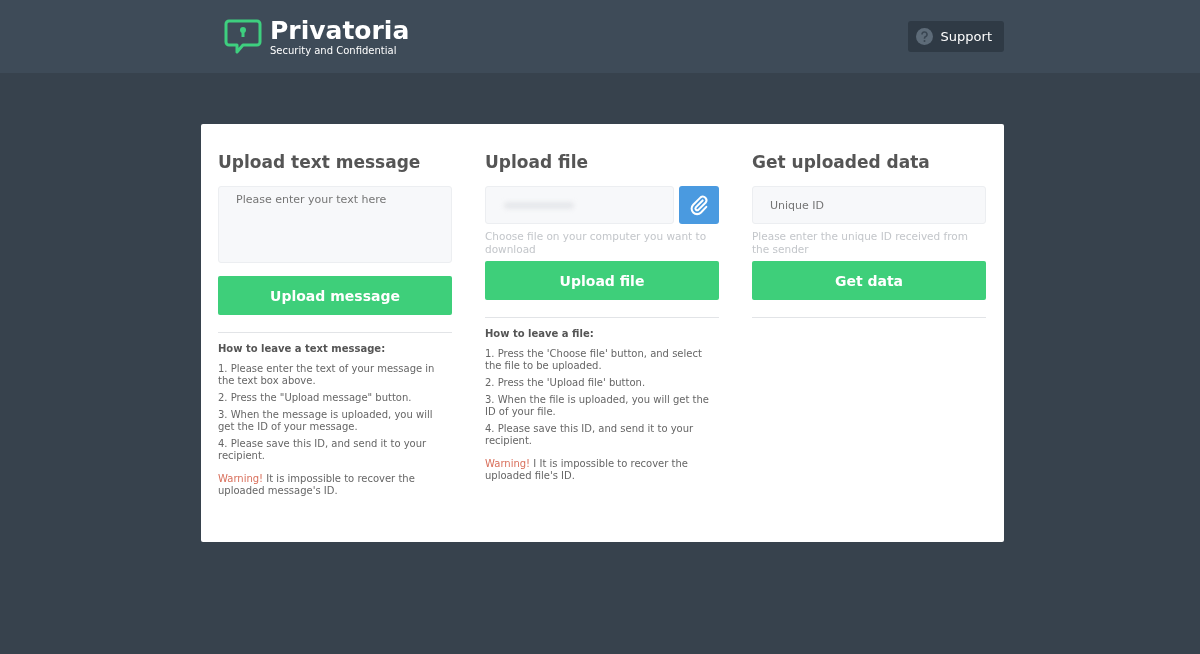 This screenshot has width=1200, height=654. What do you see at coordinates (335, 398) in the screenshot?
I see `instruction-step: 2. Press the "Upload message" button.` at bounding box center [335, 398].